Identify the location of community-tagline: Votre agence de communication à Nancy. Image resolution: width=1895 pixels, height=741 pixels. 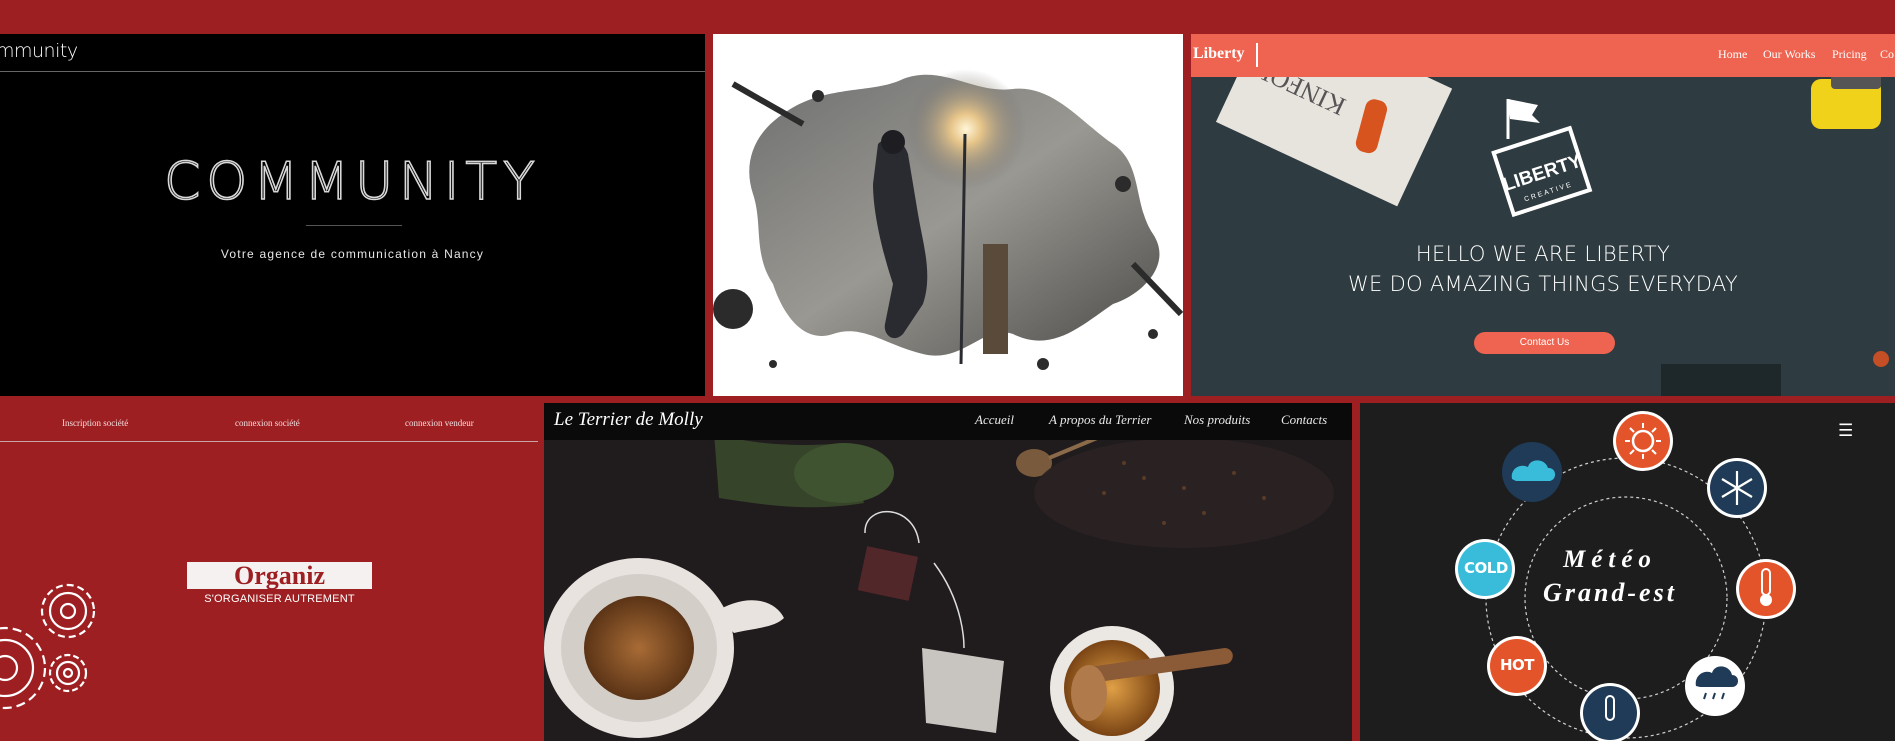
(352, 254).